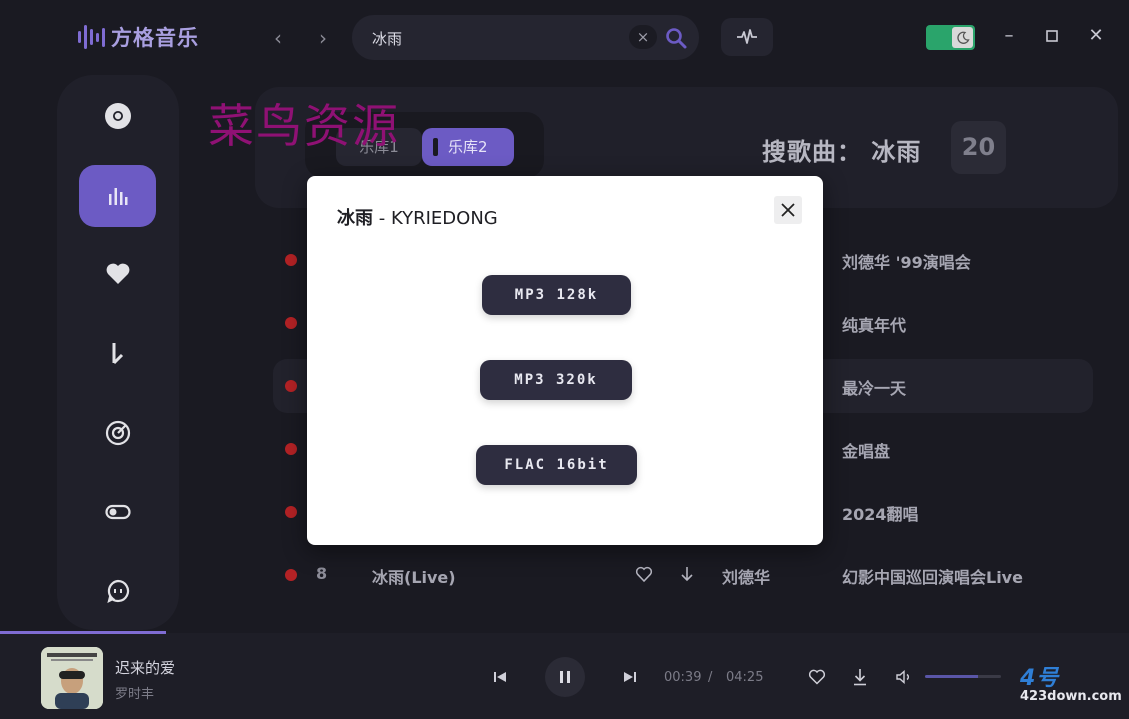  I want to click on current-time: 00:39, so click(683, 677).